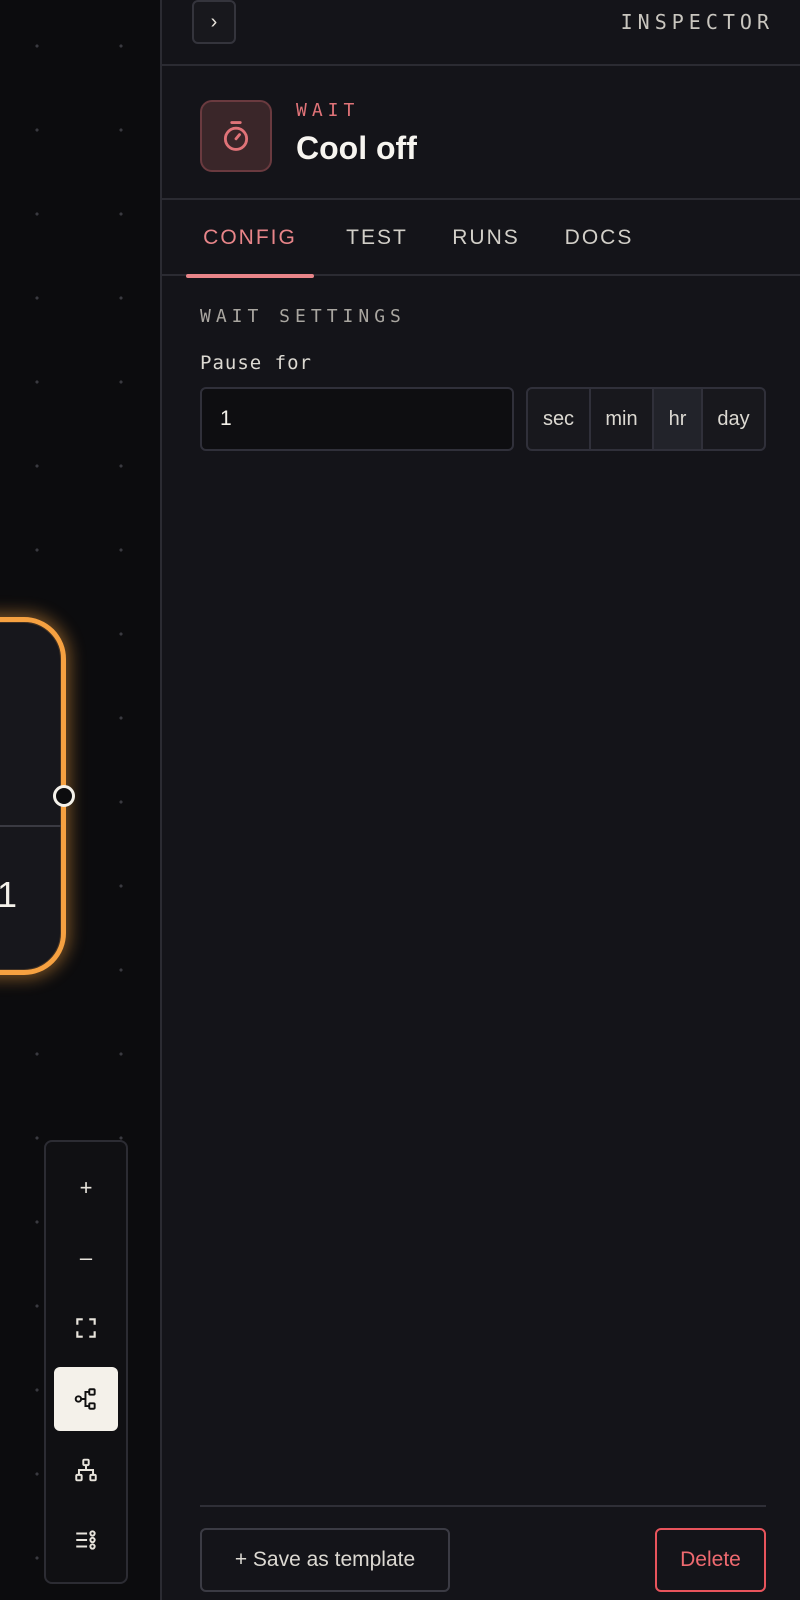 Image resolution: width=800 pixels, height=1600 pixels. I want to click on node-output-handle, so click(64, 796).